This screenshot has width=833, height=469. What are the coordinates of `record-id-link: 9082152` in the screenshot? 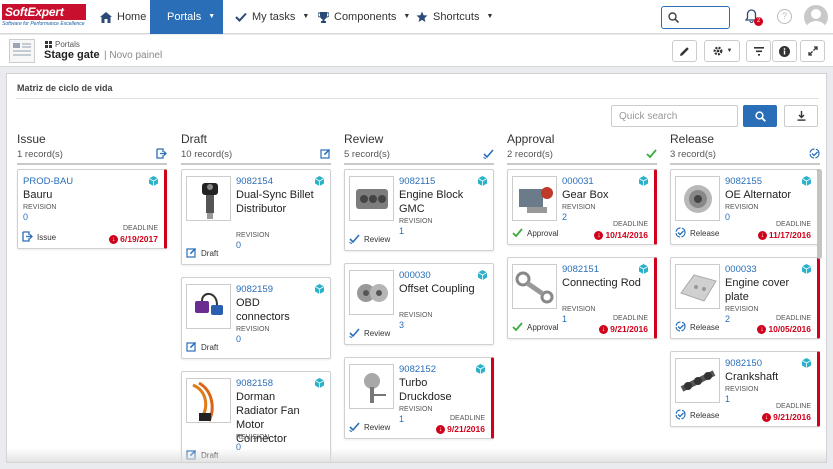 It's located at (417, 369).